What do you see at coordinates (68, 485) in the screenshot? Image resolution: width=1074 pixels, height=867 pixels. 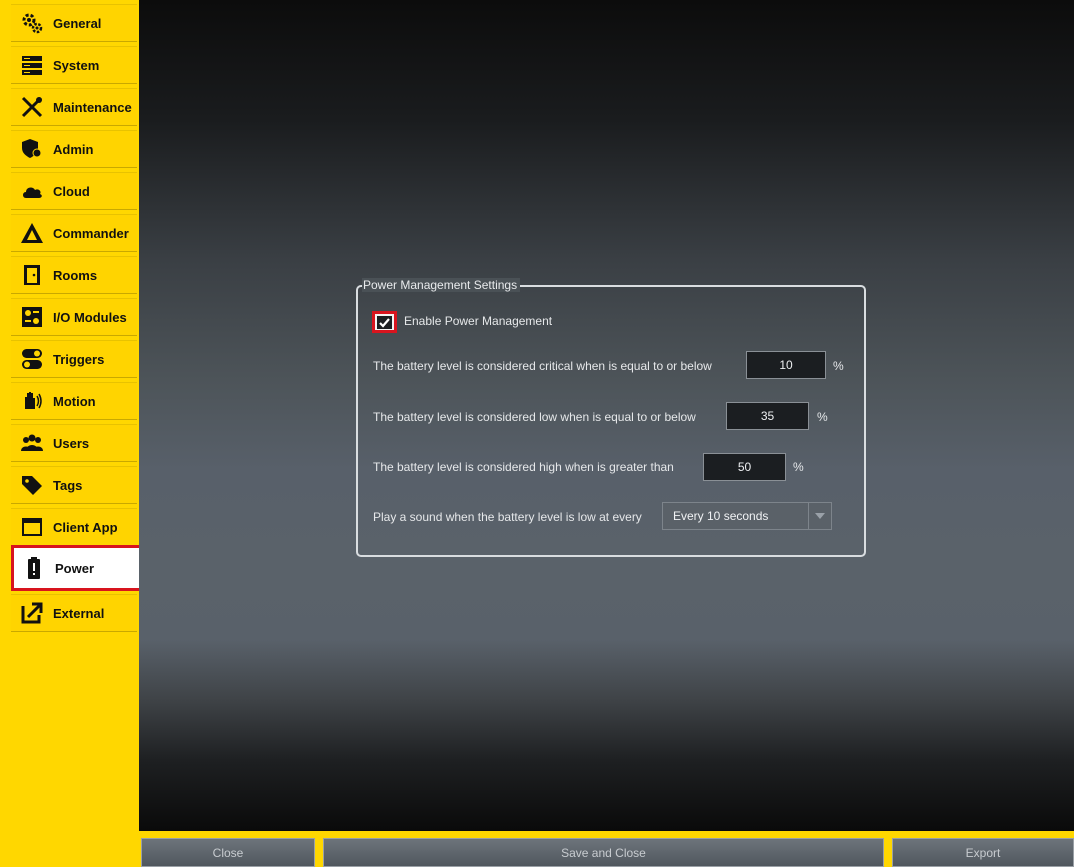 I see `sidebar-item-label: Tags` at bounding box center [68, 485].